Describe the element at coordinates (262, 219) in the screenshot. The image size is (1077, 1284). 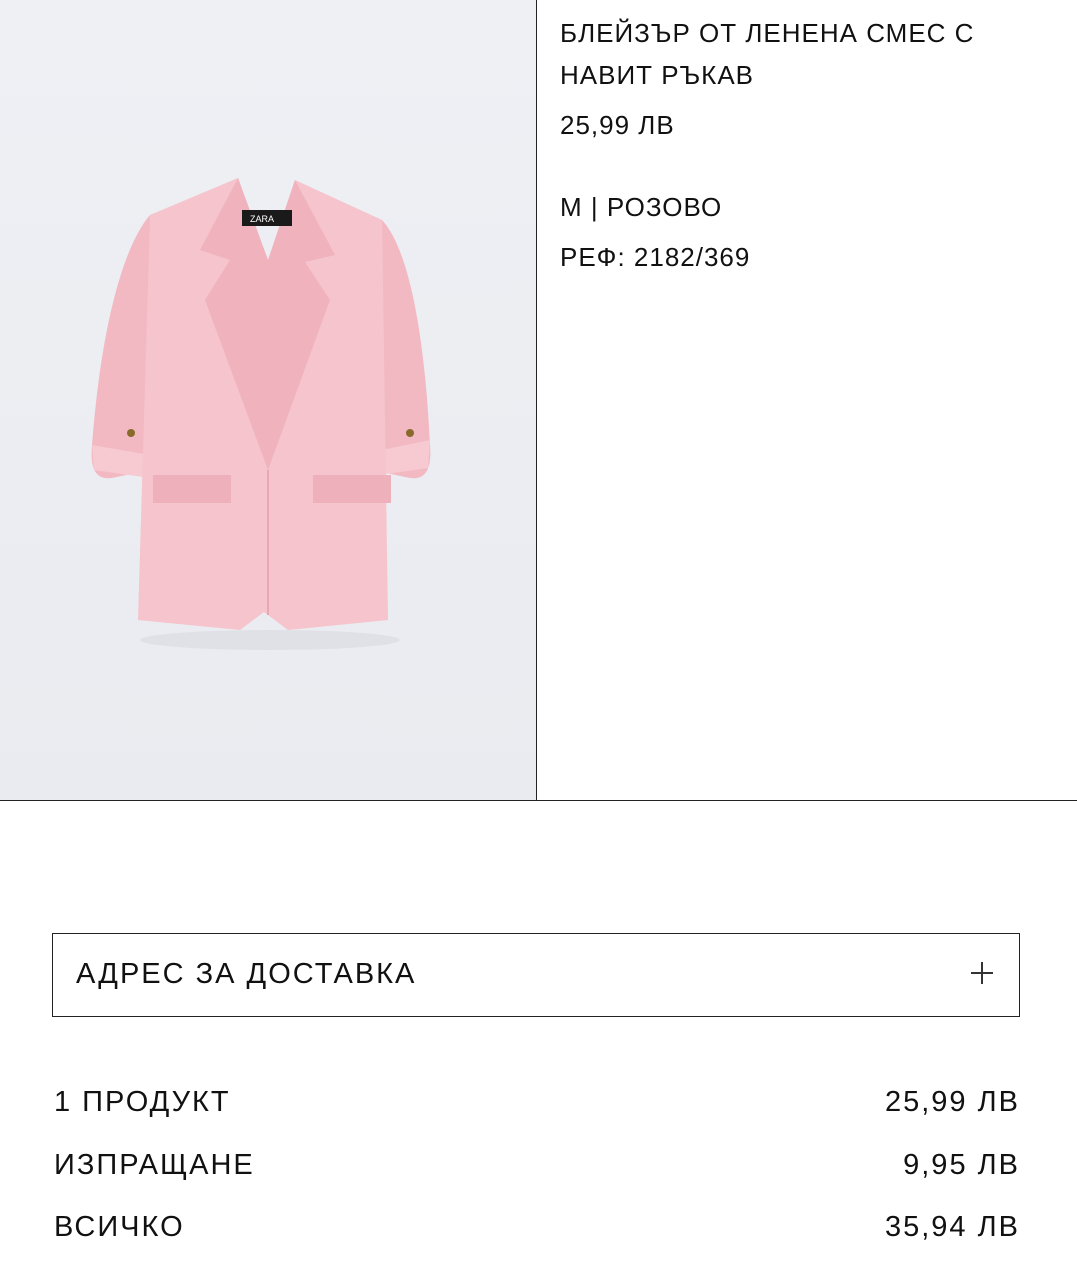
I see `brand-label-text: ZARA` at that location.